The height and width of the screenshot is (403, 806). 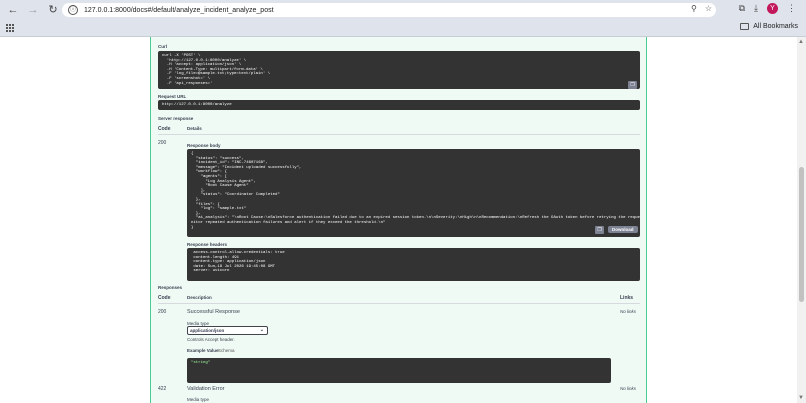 What do you see at coordinates (628, 388) in the screenshot?
I see `response-links-422: No links` at bounding box center [628, 388].